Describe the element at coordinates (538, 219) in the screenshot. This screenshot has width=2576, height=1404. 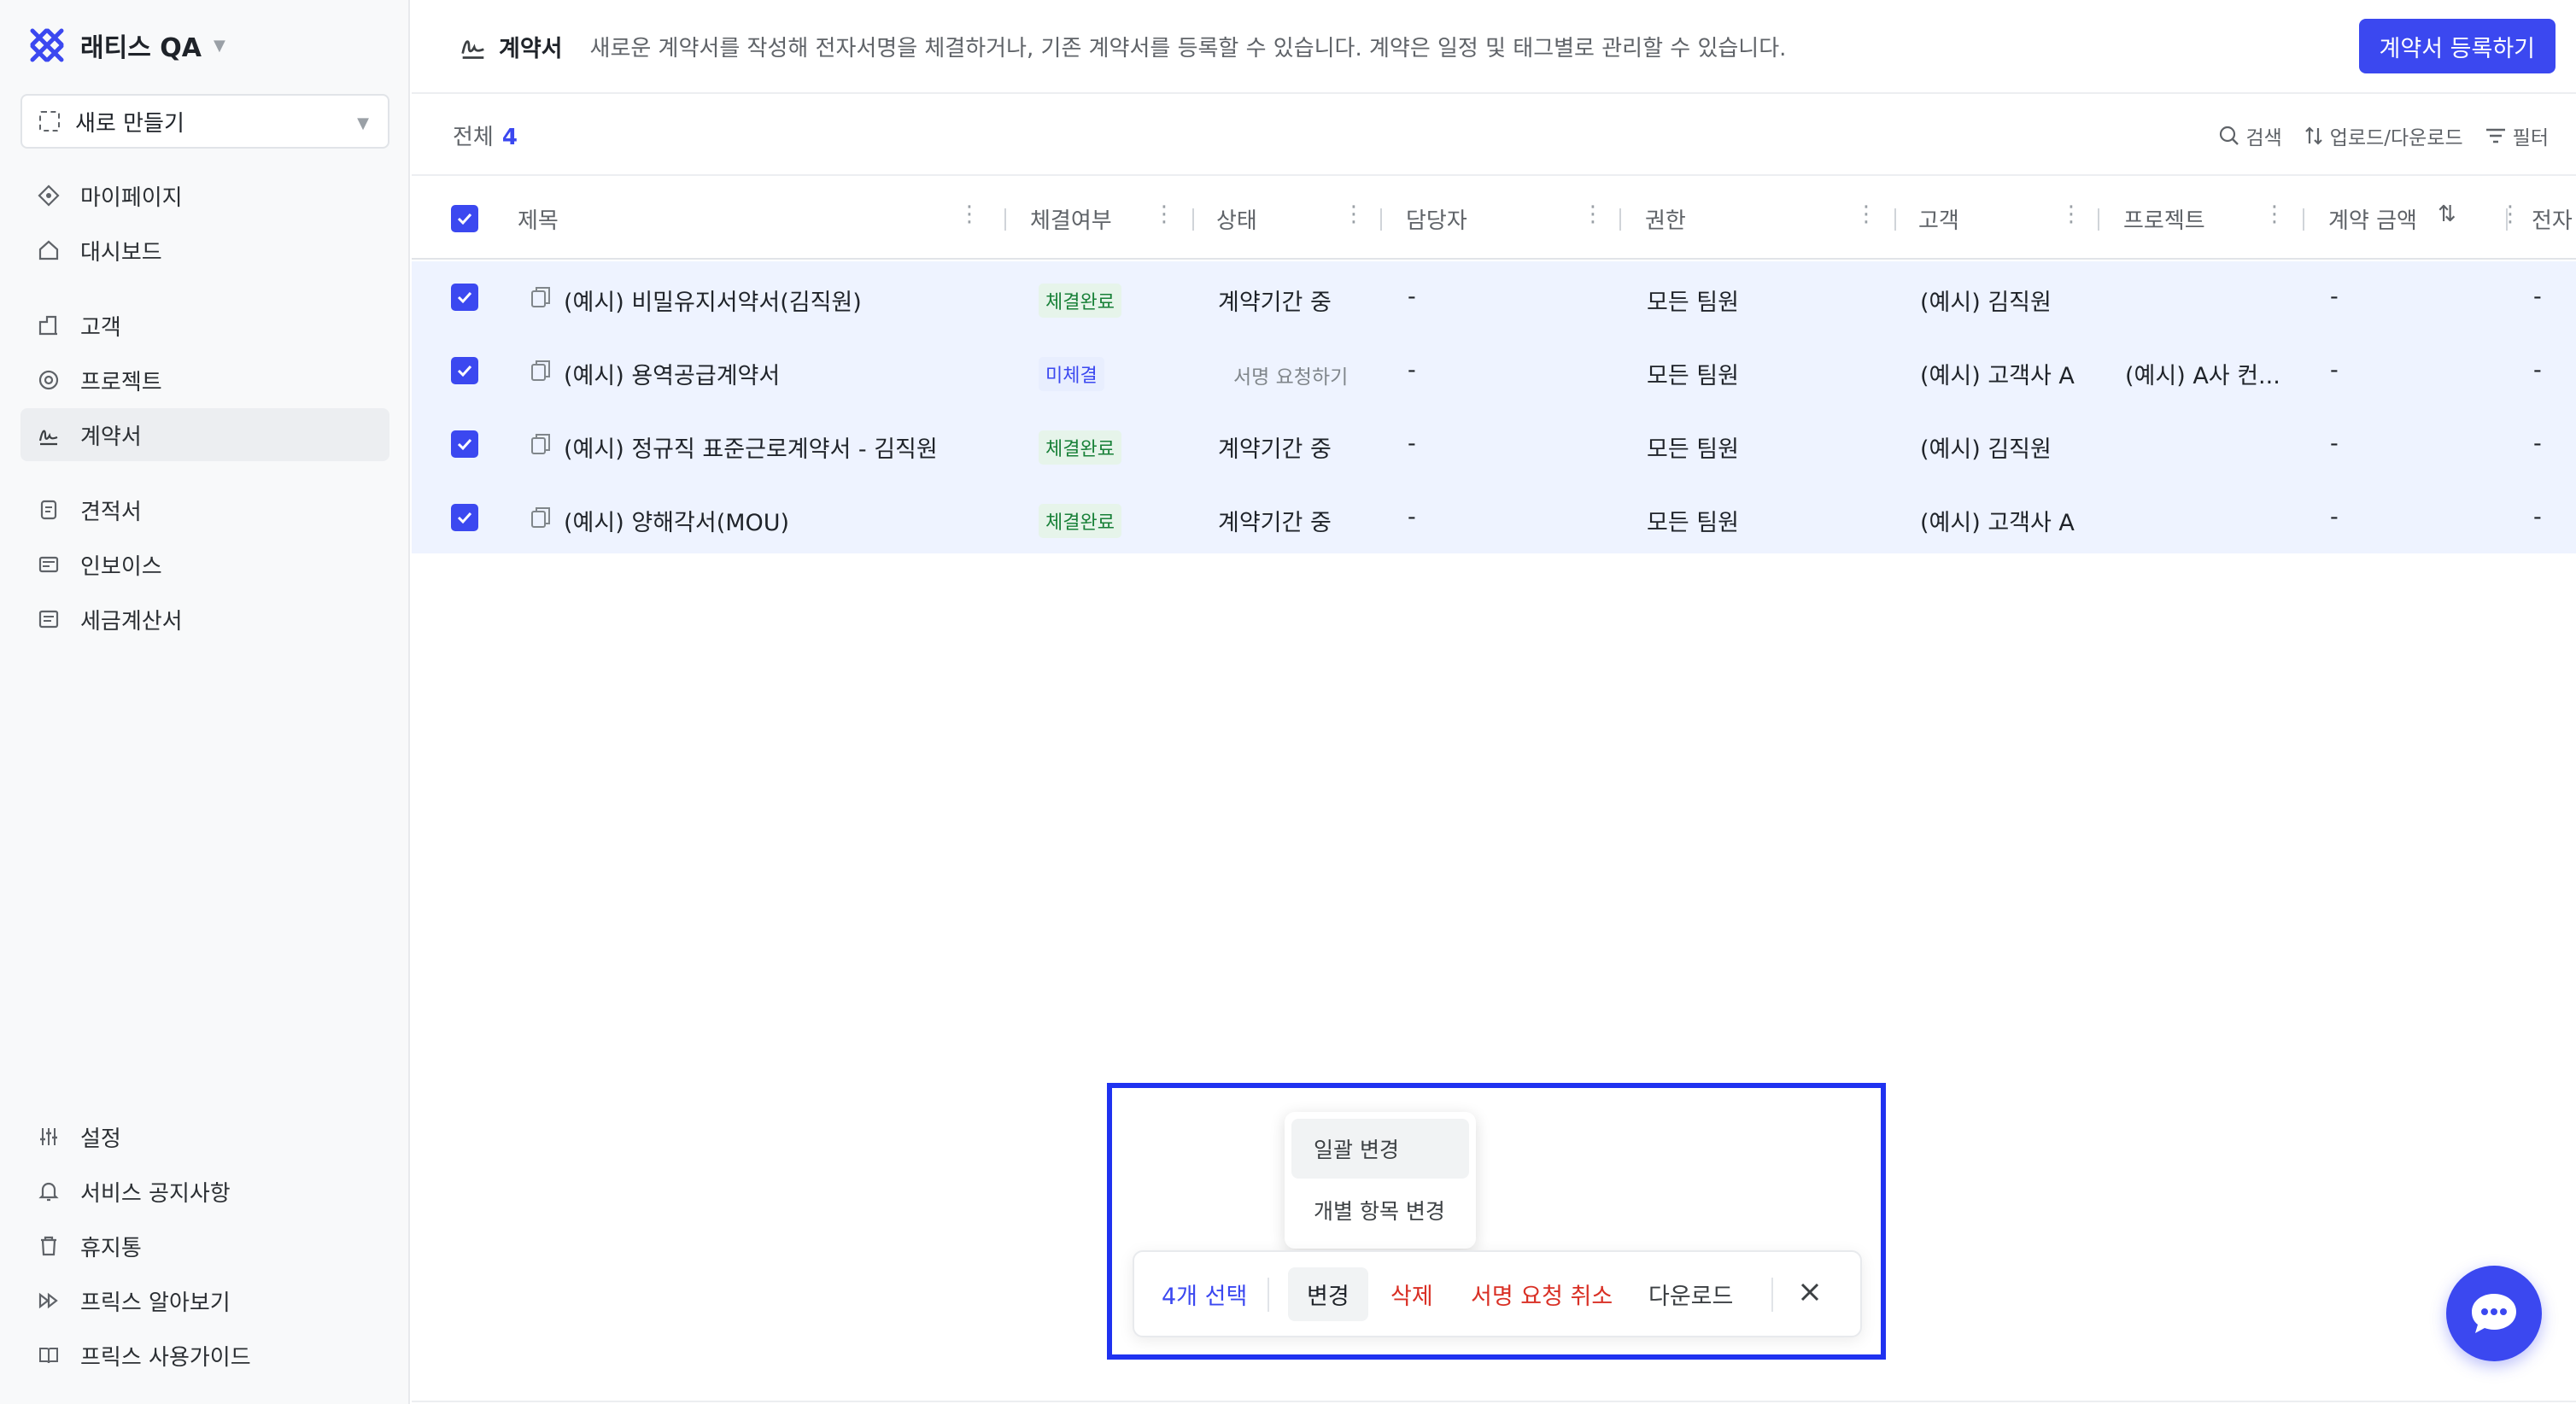
I see `column-header-title: 제목` at that location.